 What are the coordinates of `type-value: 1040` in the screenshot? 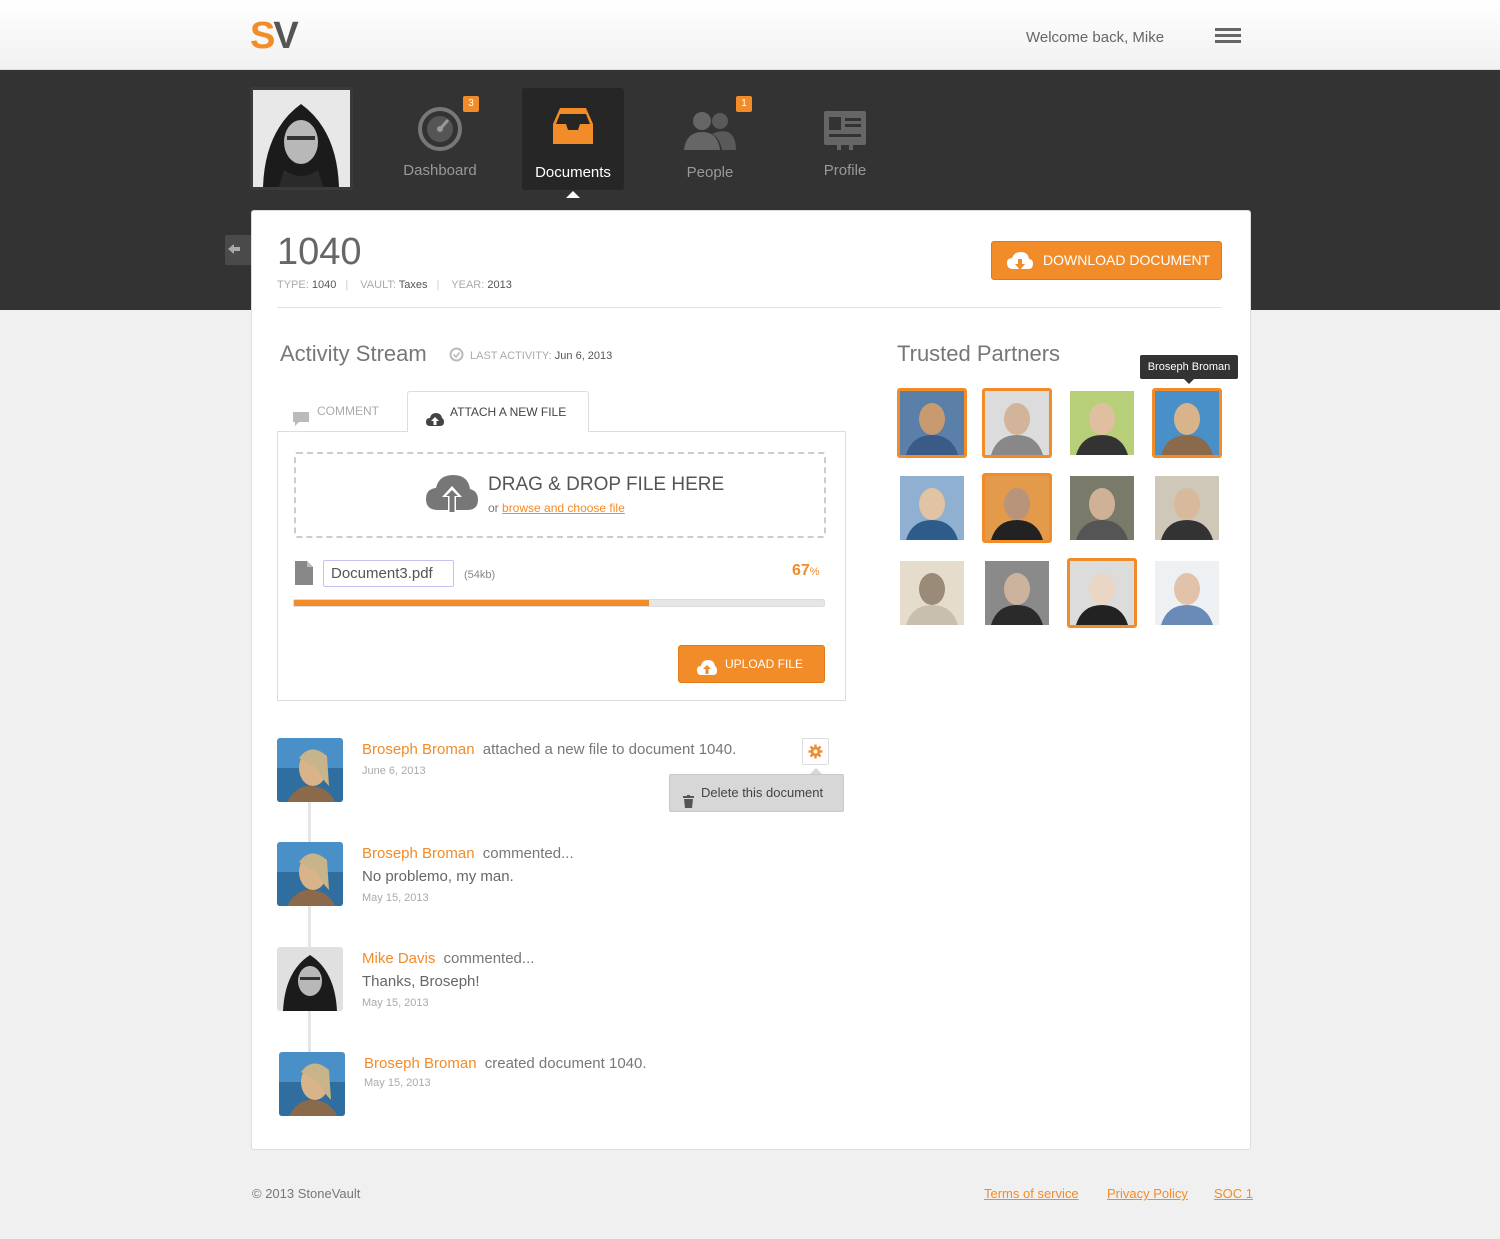 It's located at (324, 285).